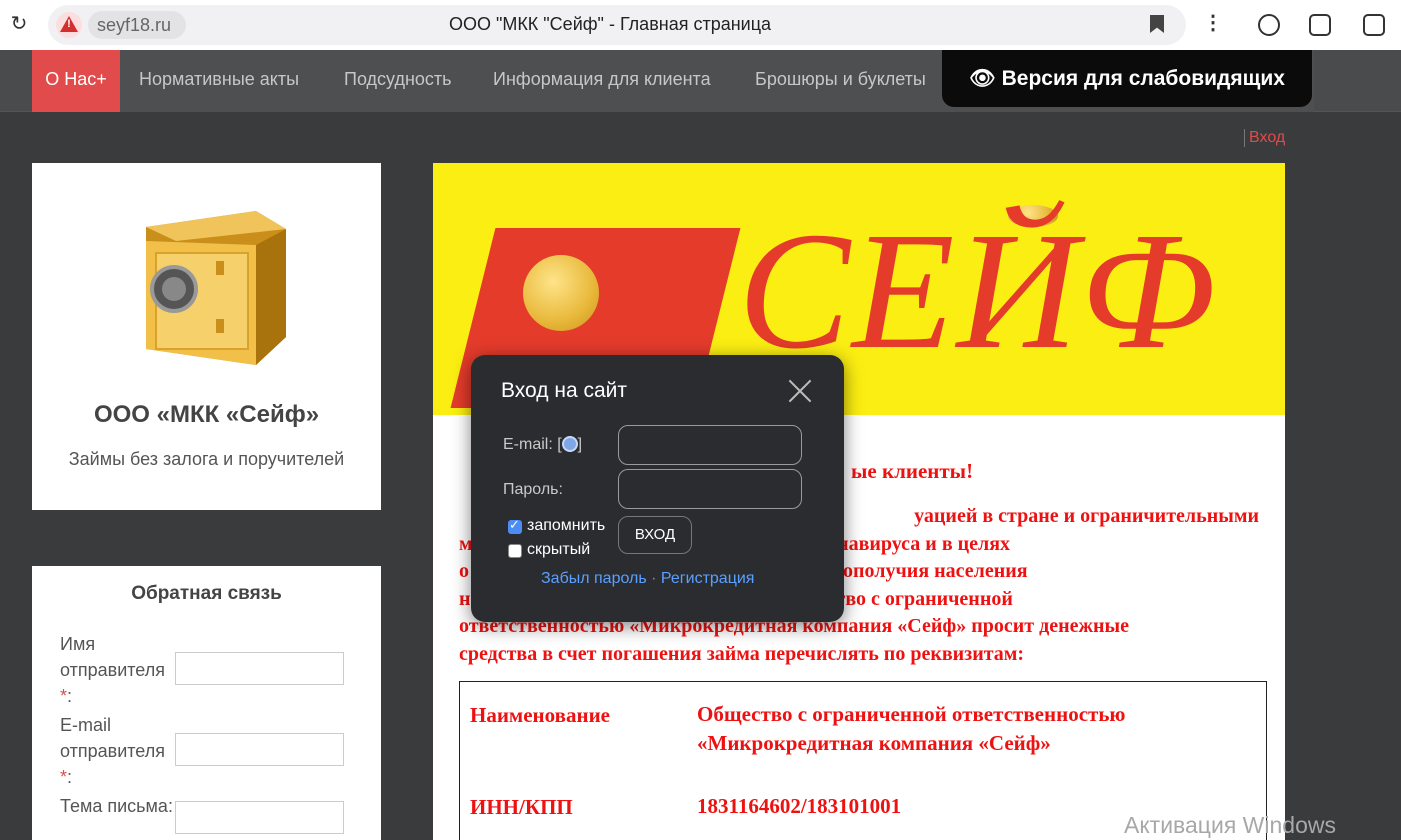 This screenshot has height=840, width=1401. What do you see at coordinates (116, 806) in the screenshot?
I see `subject-label: Тема письма:` at bounding box center [116, 806].